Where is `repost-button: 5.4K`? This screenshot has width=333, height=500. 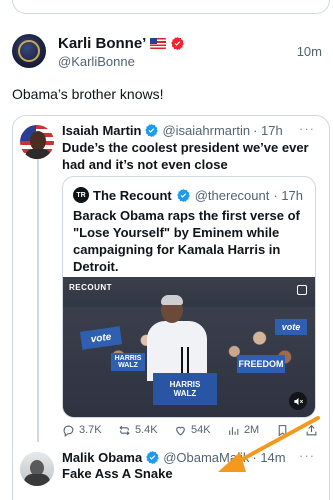
repost-button: 5.4K is located at coordinates (138, 430).